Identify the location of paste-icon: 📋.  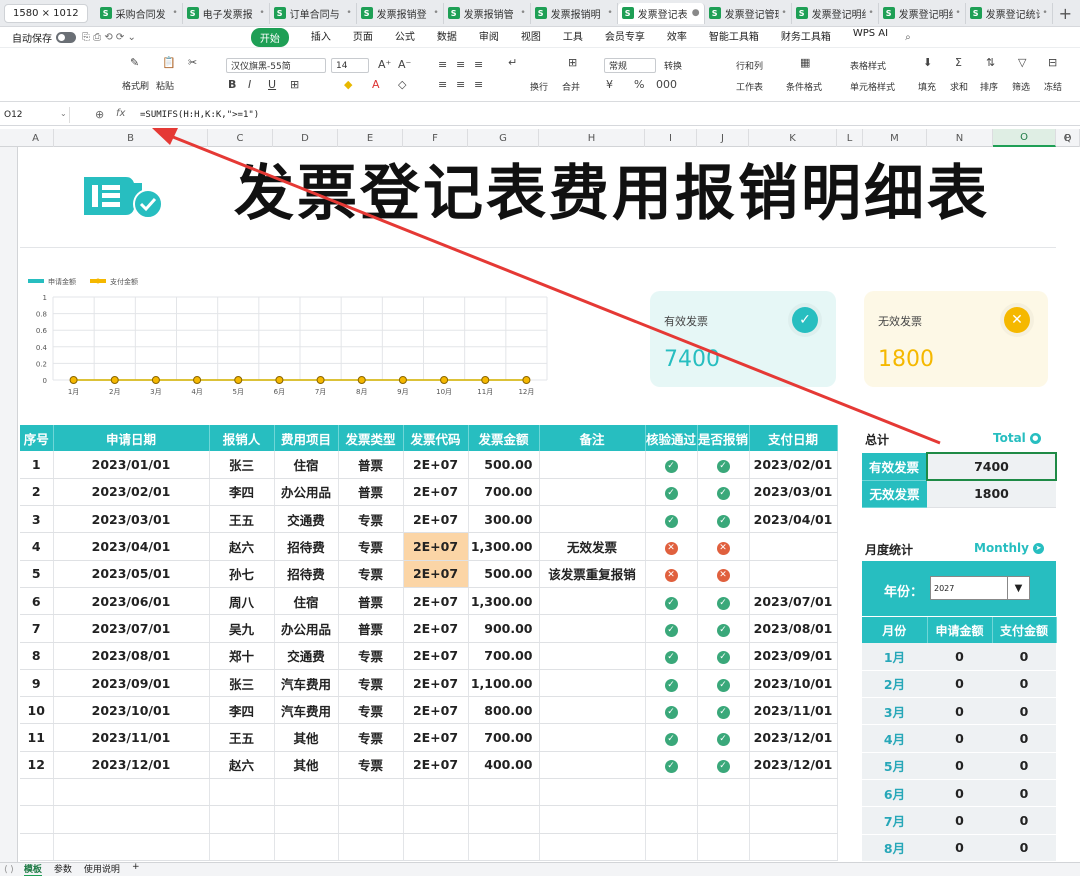
(169, 62).